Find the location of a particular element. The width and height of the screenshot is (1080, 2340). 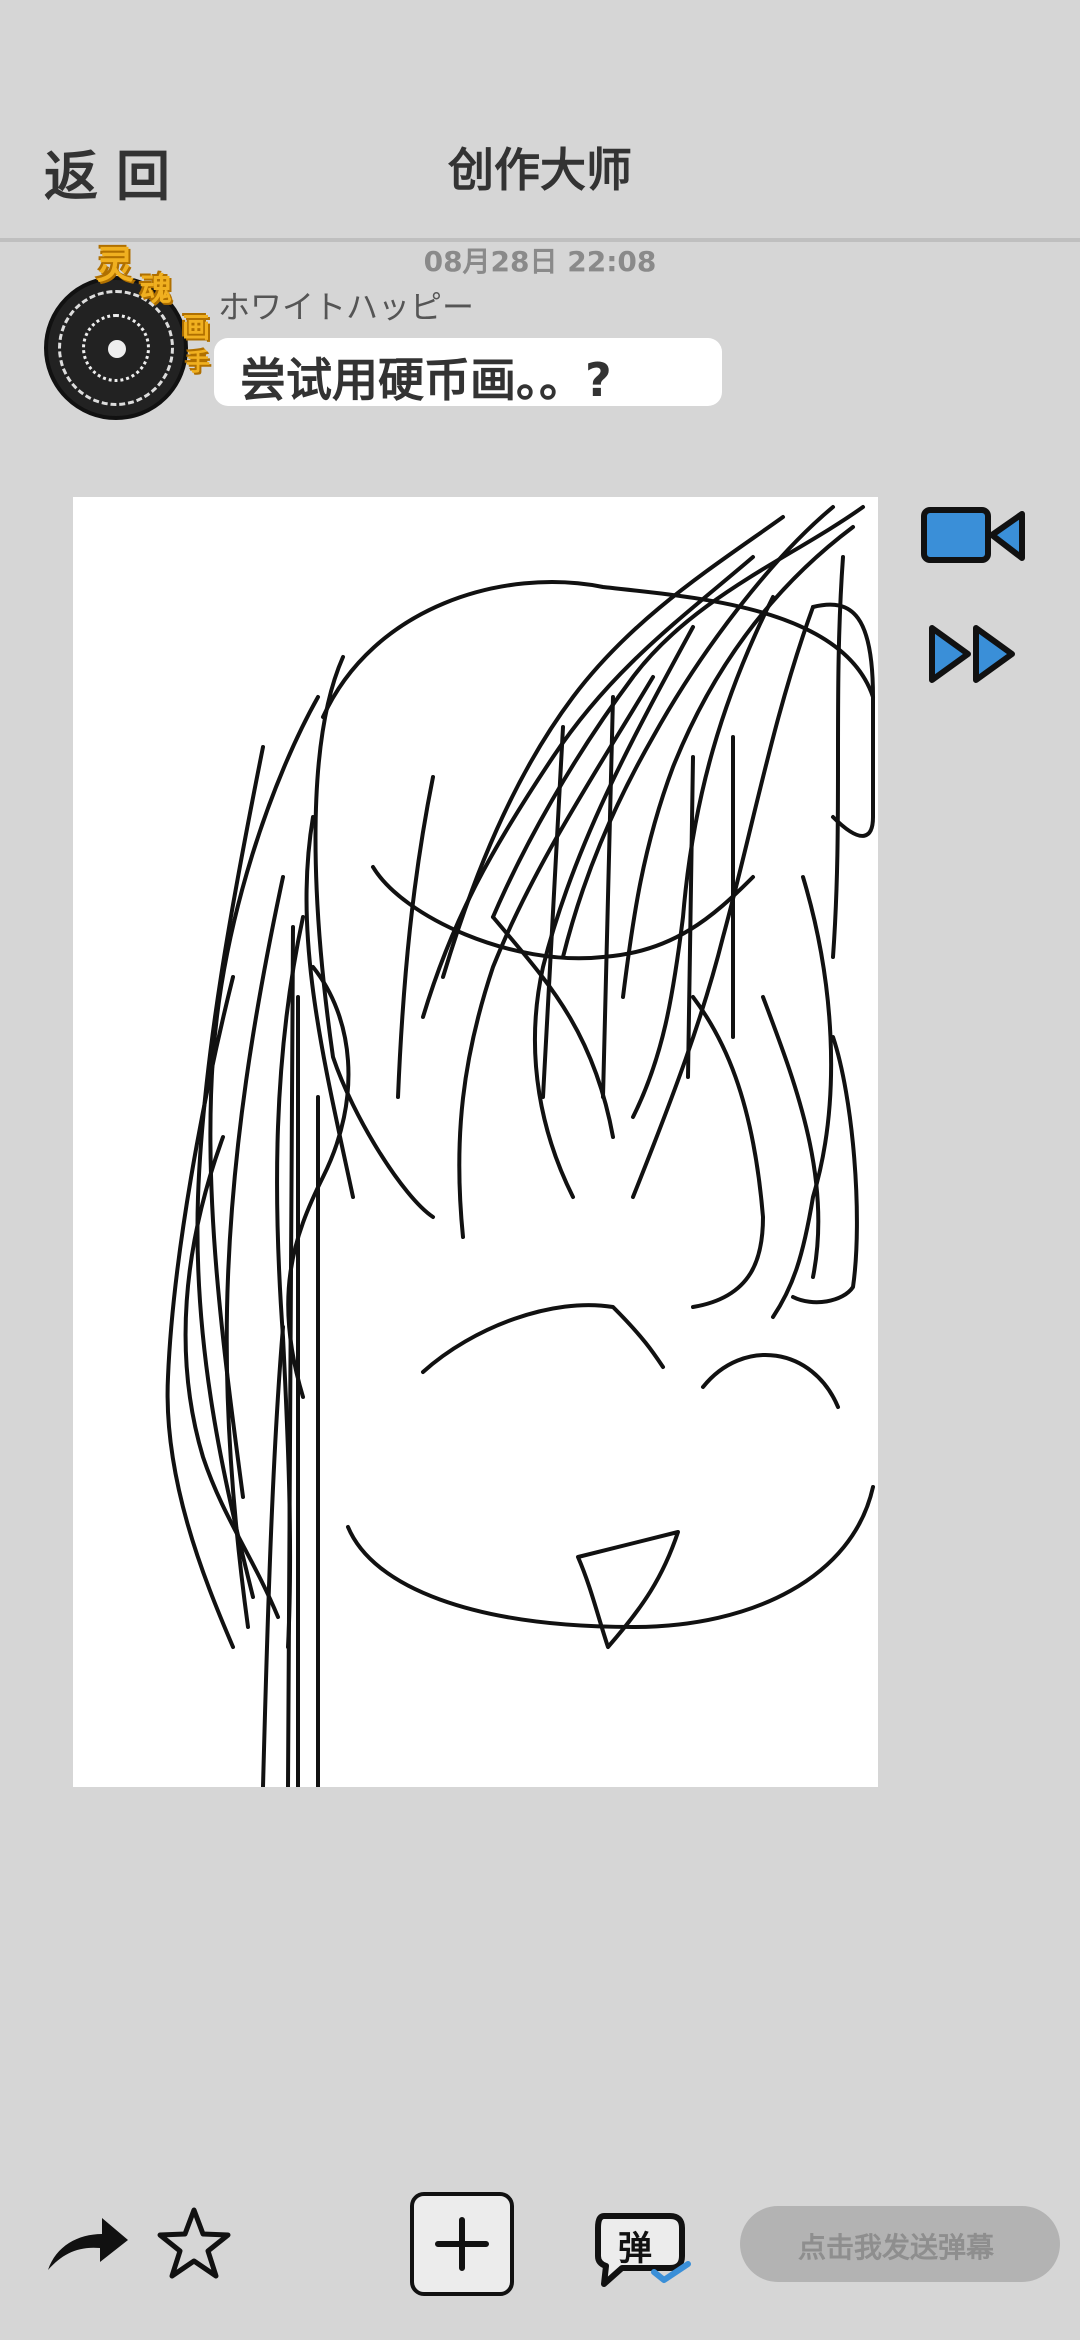

avatar-with-badge: 灵 魂 画 手 is located at coordinates (136, 333).